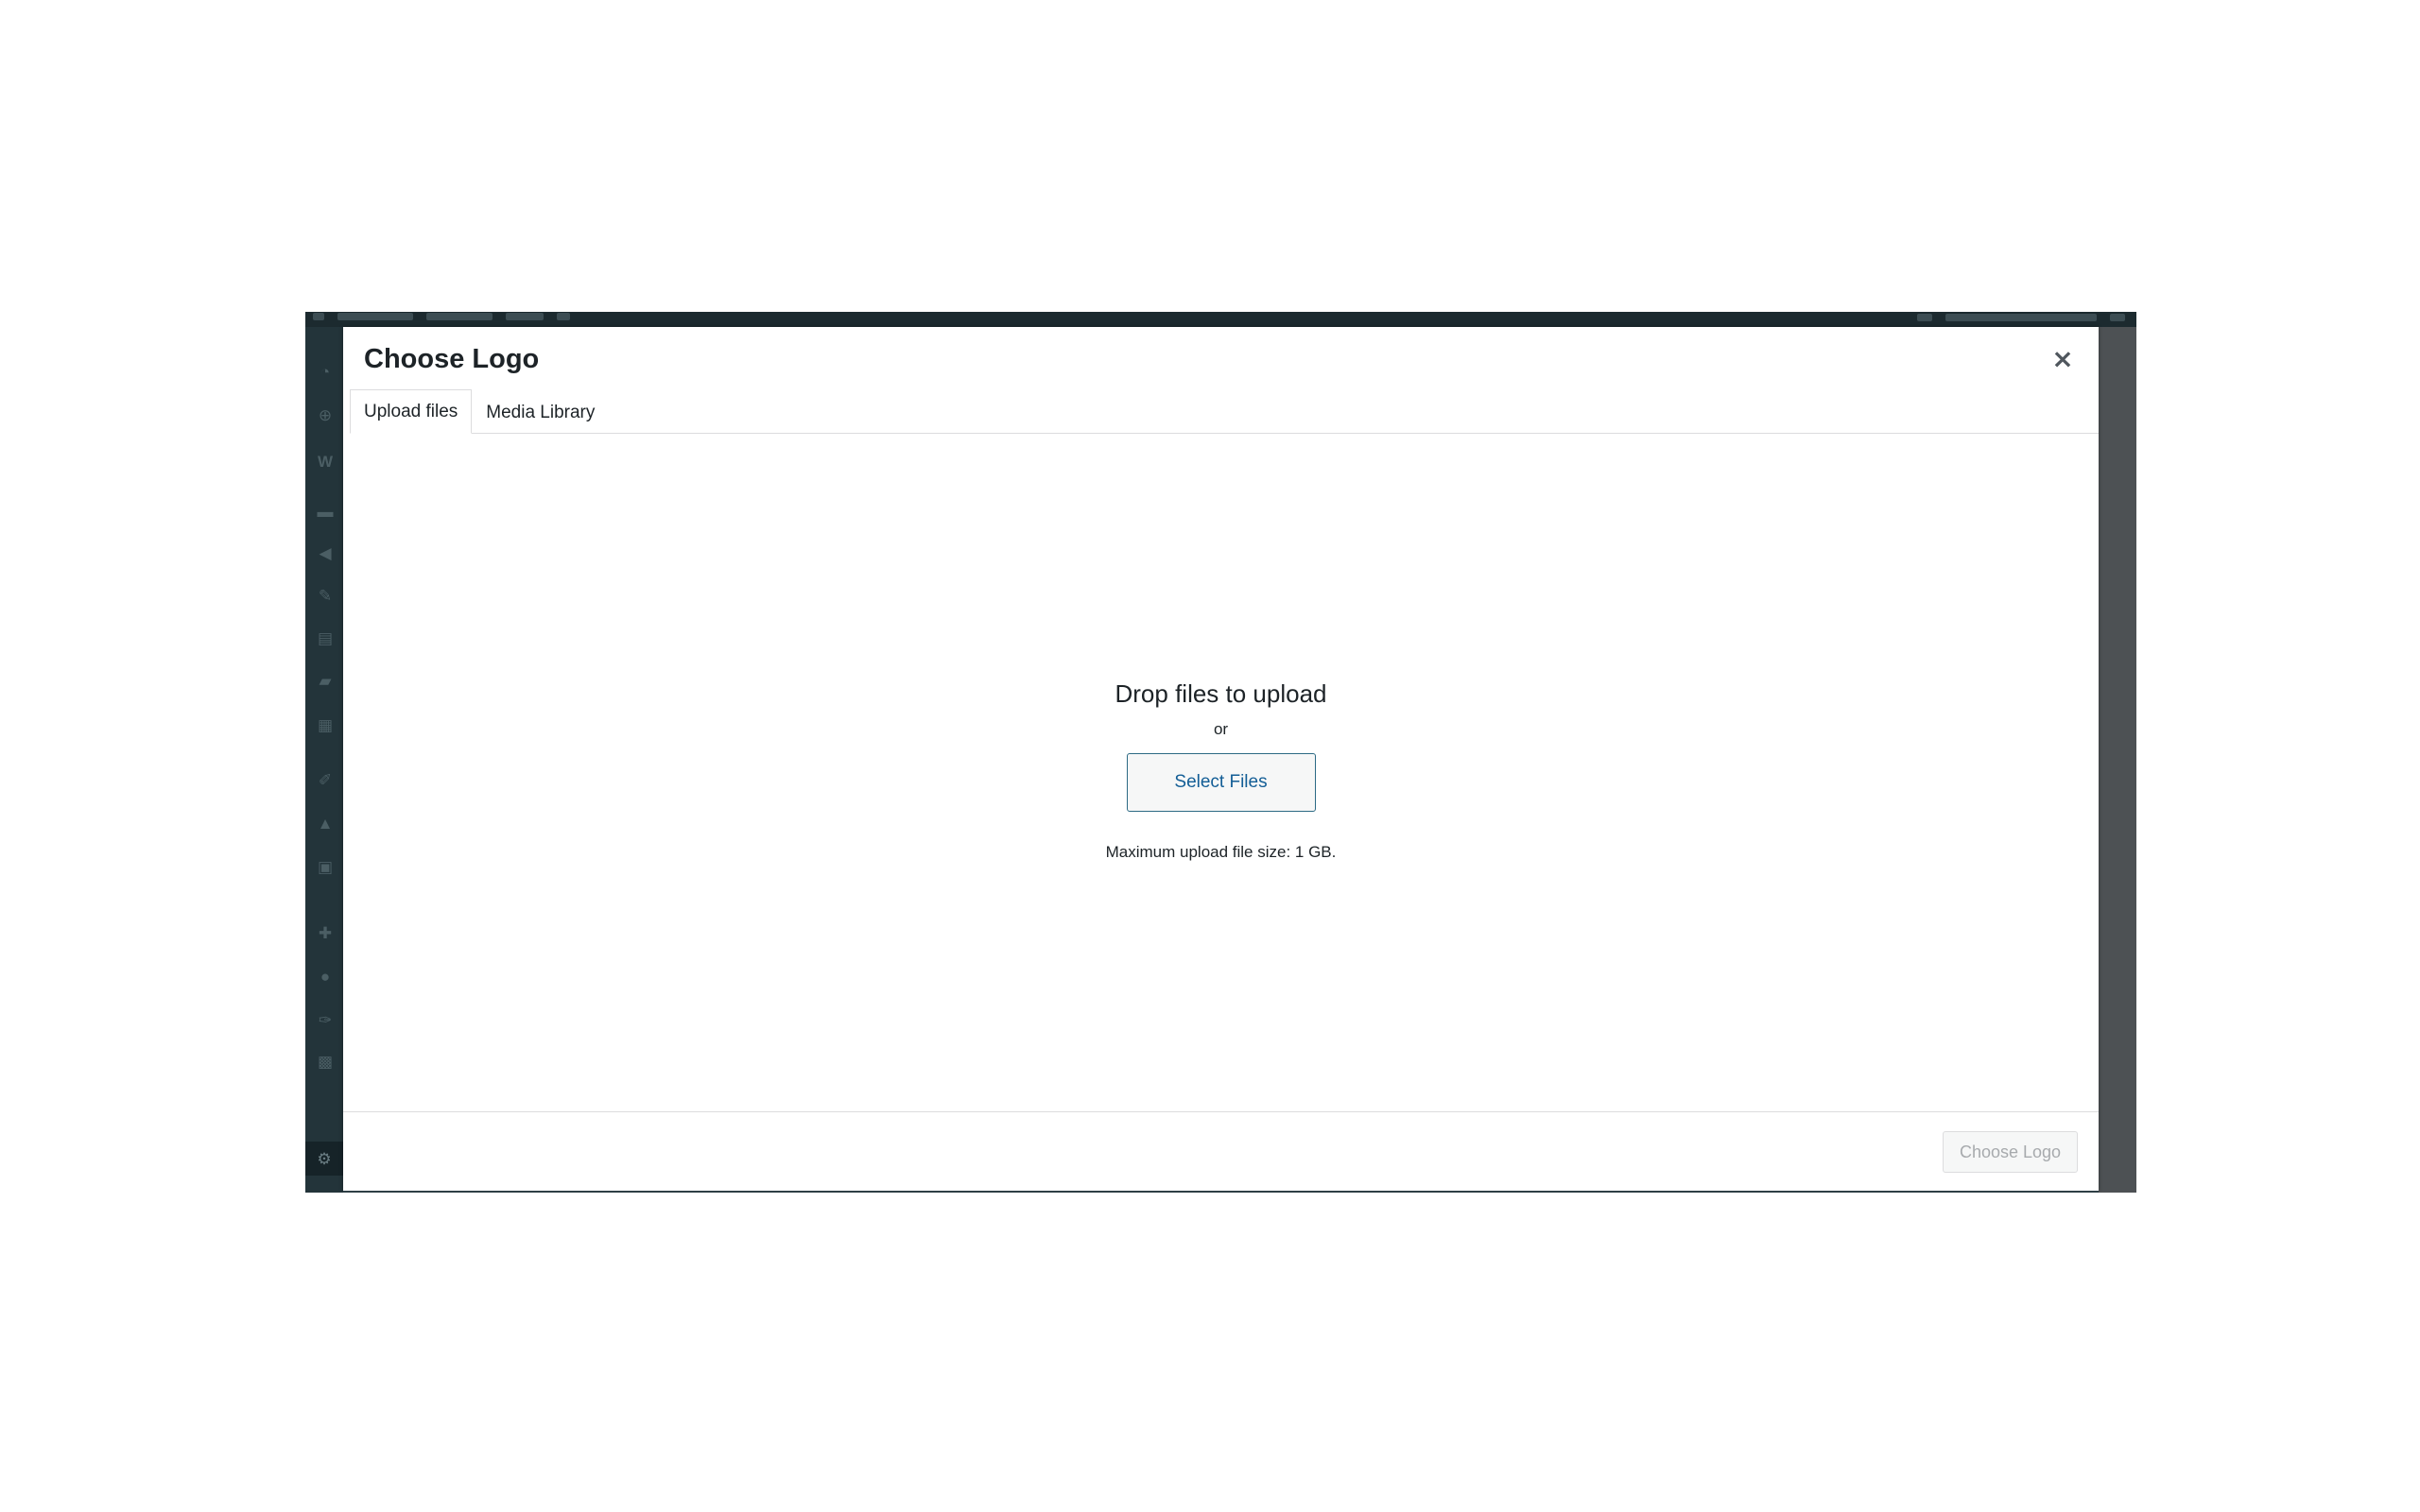  Describe the element at coordinates (2010, 1152) in the screenshot. I see `choose-logo-button: Choose Logo` at that location.